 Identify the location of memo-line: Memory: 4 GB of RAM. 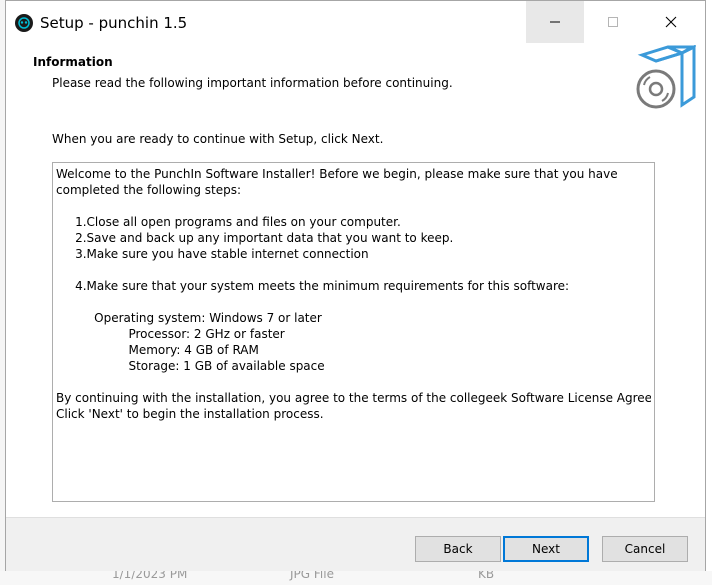
(157, 350).